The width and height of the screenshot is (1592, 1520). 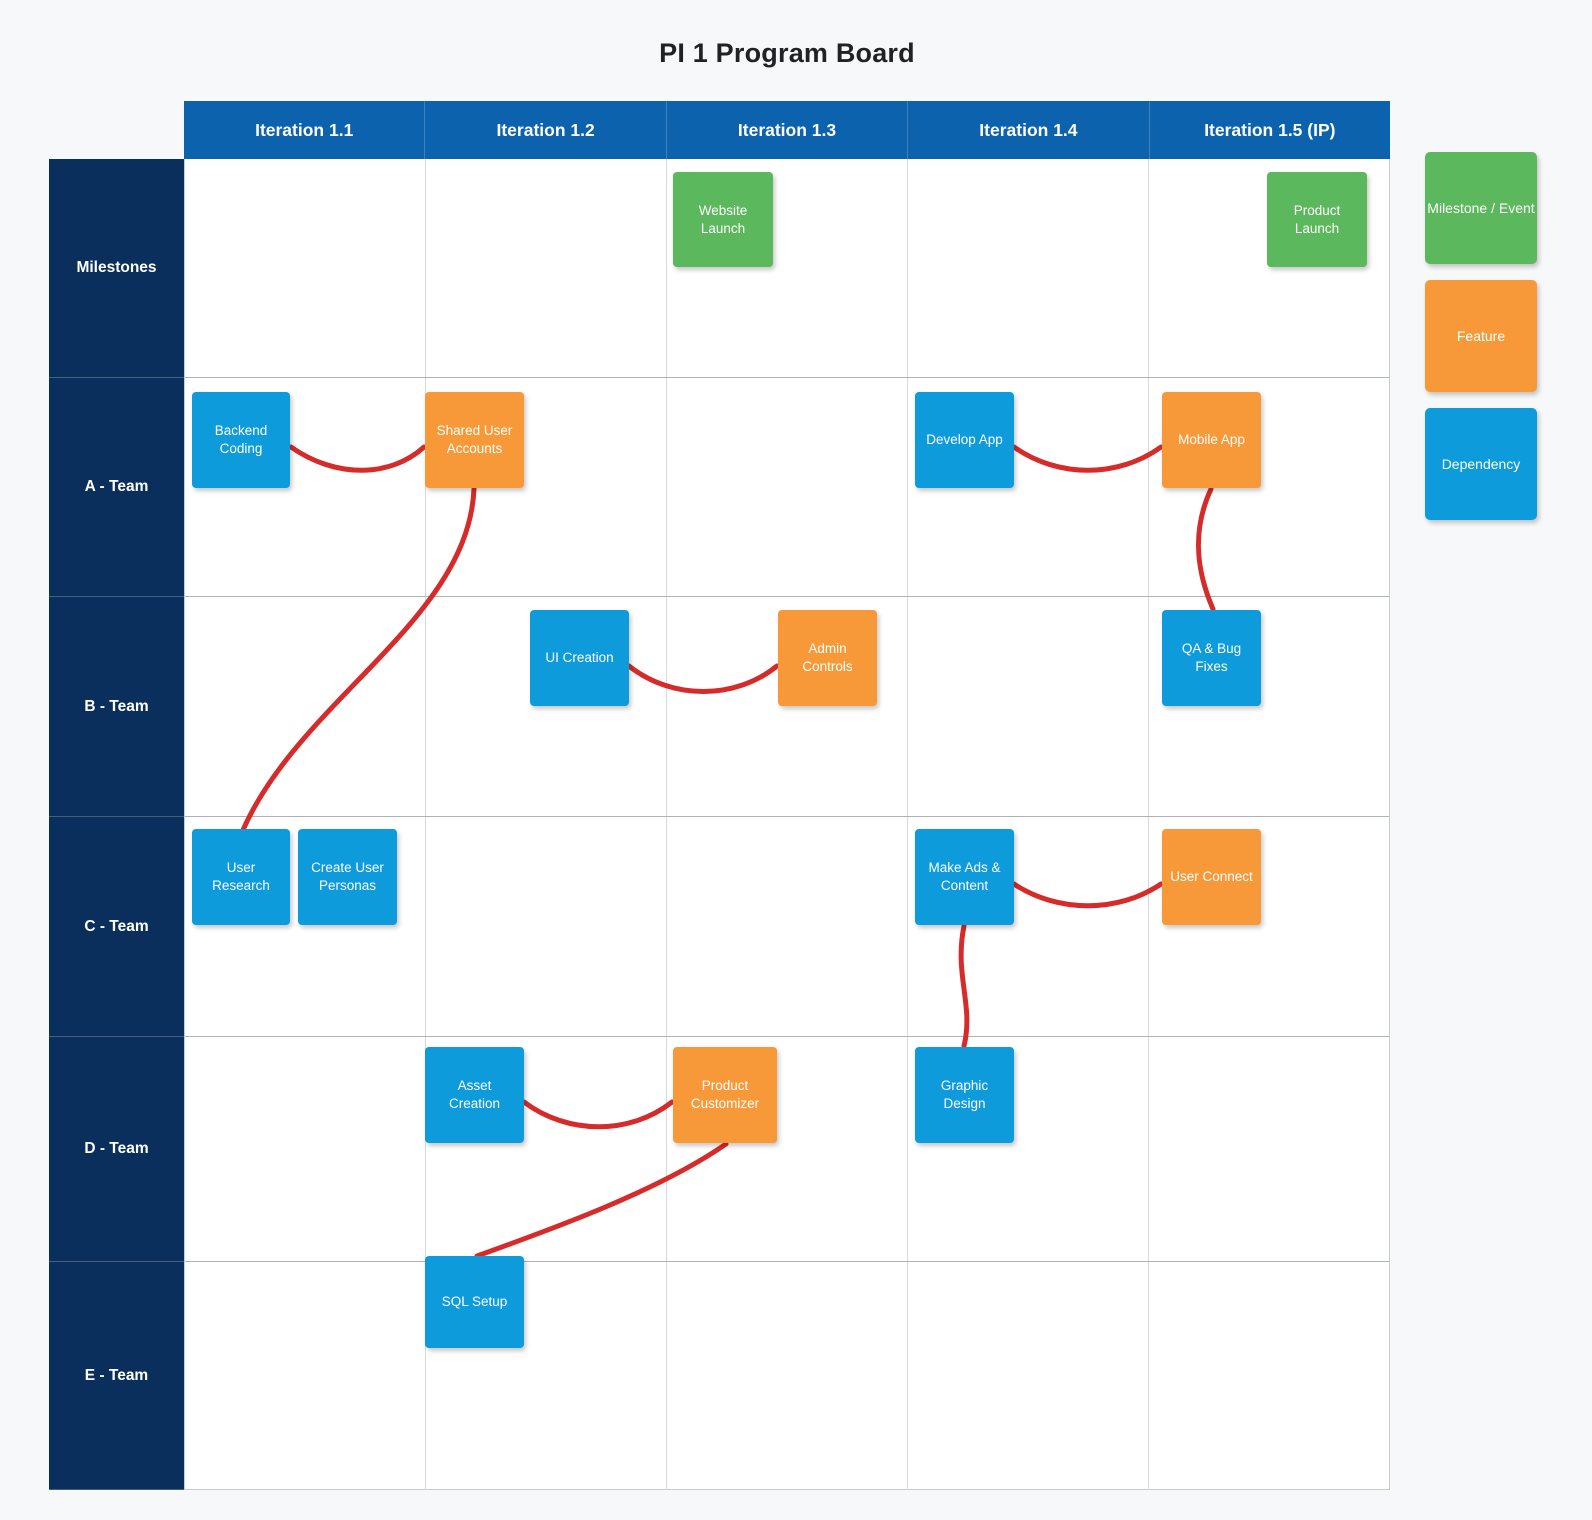 I want to click on legend-item-milestone: Milestone / Event, so click(x=1481, y=208).